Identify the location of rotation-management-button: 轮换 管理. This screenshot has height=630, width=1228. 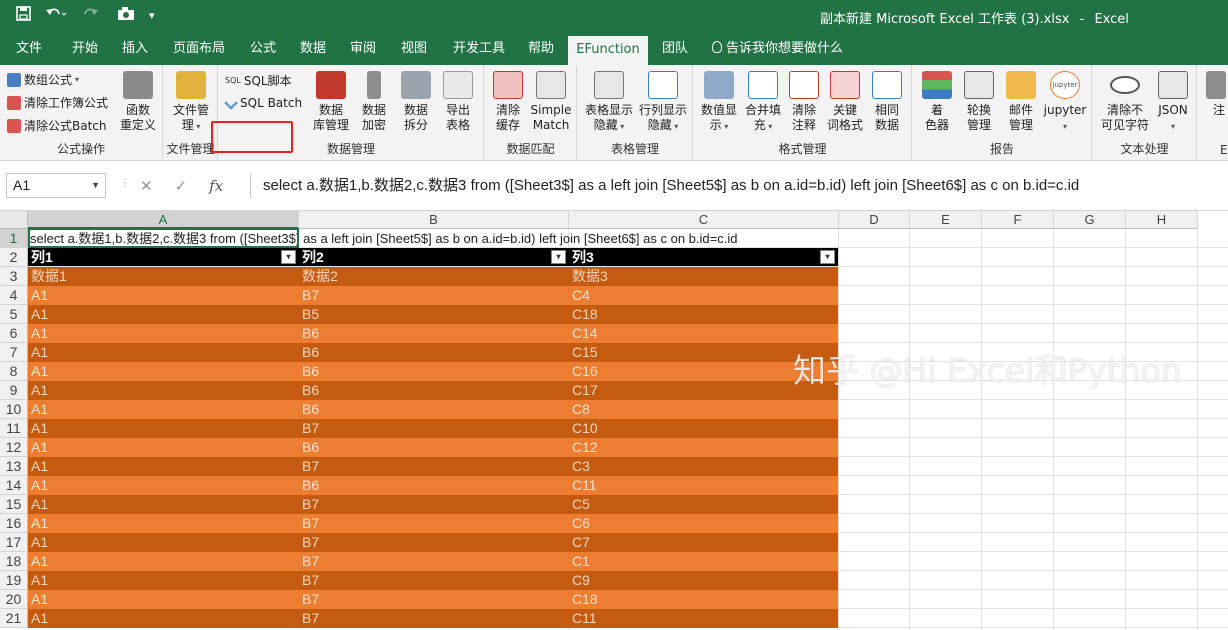
(979, 102).